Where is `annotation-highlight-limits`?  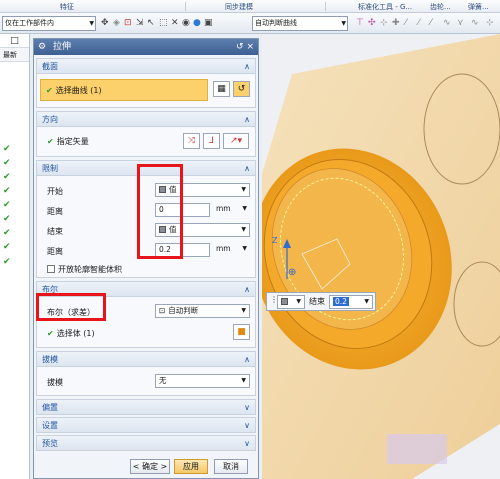
annotation-highlight-limits is located at coordinates (160, 211).